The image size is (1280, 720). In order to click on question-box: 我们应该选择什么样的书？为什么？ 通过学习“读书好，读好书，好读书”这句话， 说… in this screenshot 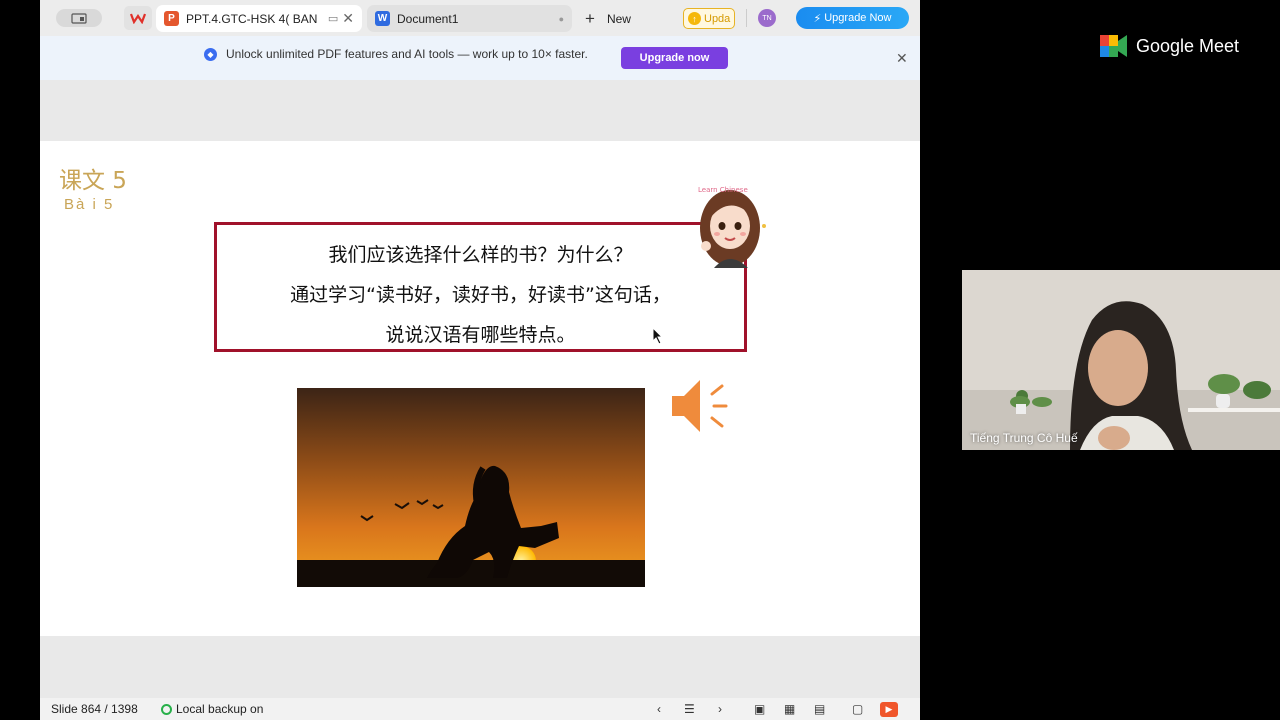, I will do `click(480, 287)`.